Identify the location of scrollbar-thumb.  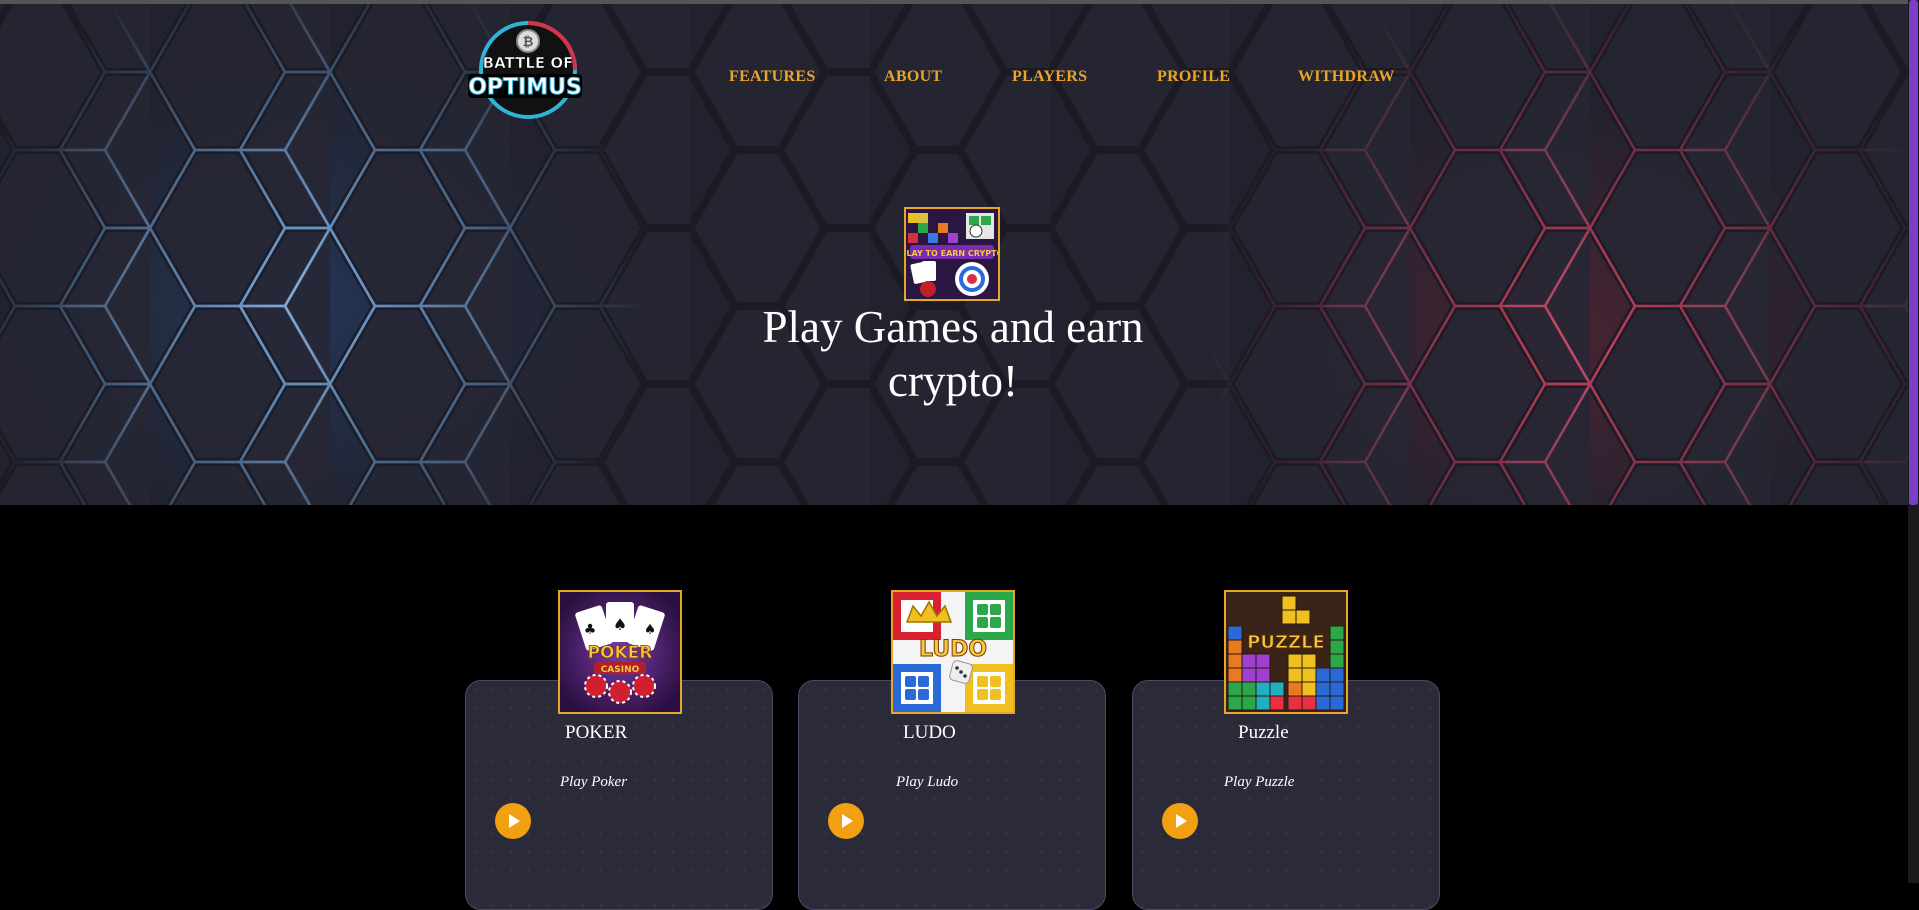
(1913, 252).